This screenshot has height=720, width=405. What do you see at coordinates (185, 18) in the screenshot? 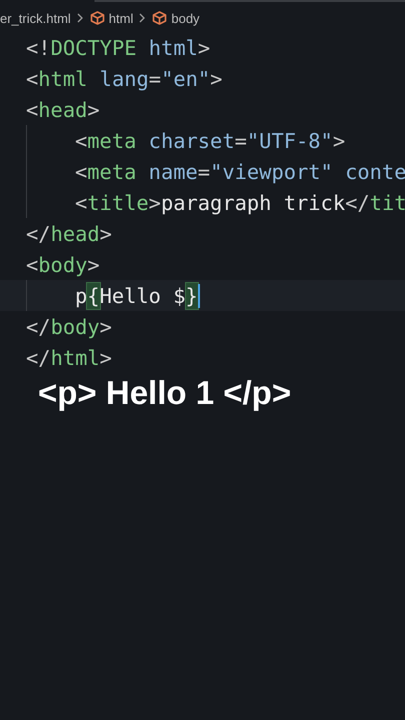
I see `breadcrumb-item: body` at bounding box center [185, 18].